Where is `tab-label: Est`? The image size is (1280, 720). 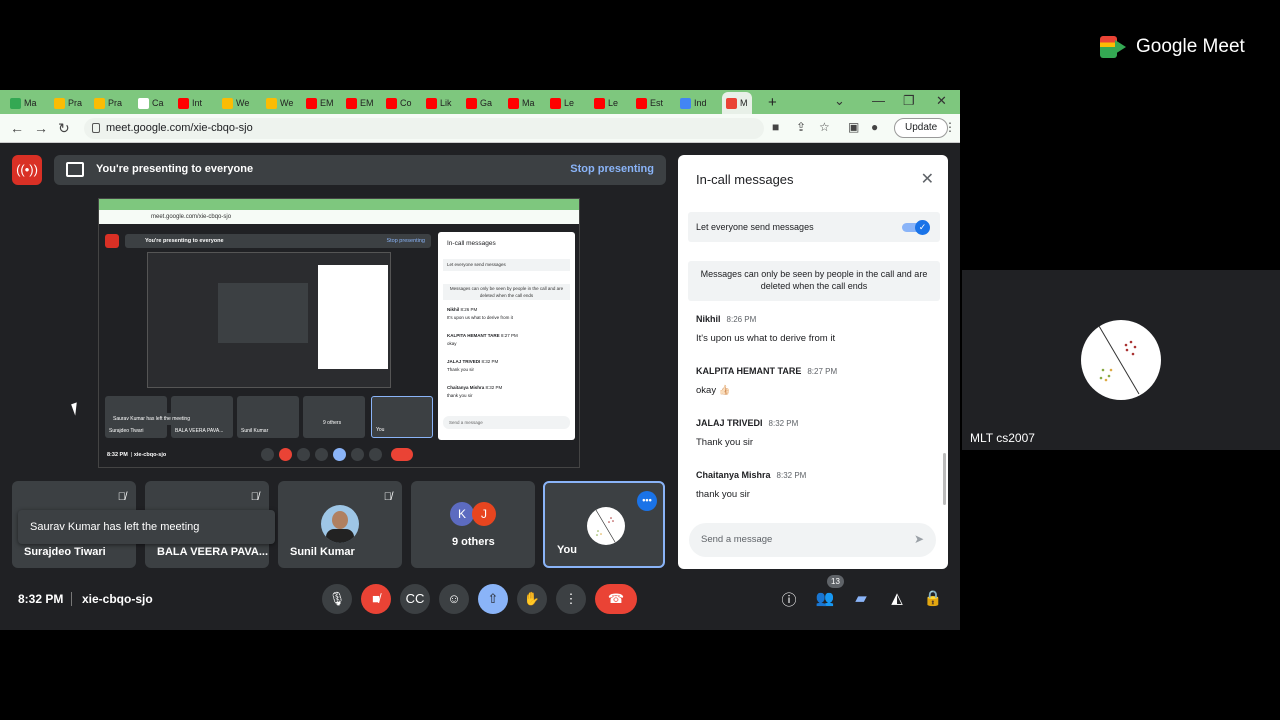
tab-label: Est is located at coordinates (657, 103).